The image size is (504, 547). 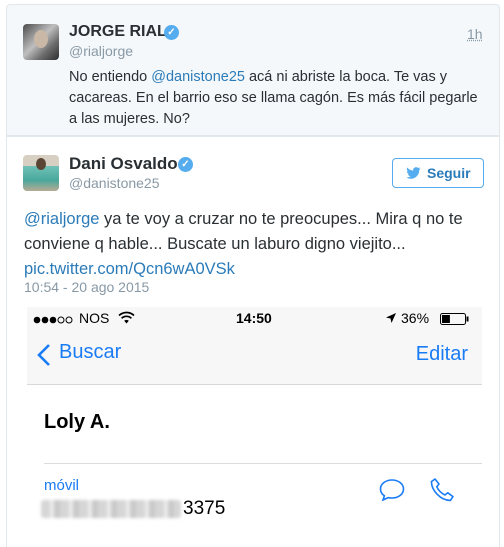 I want to click on mention-link: @rialjorge, so click(x=61, y=219).